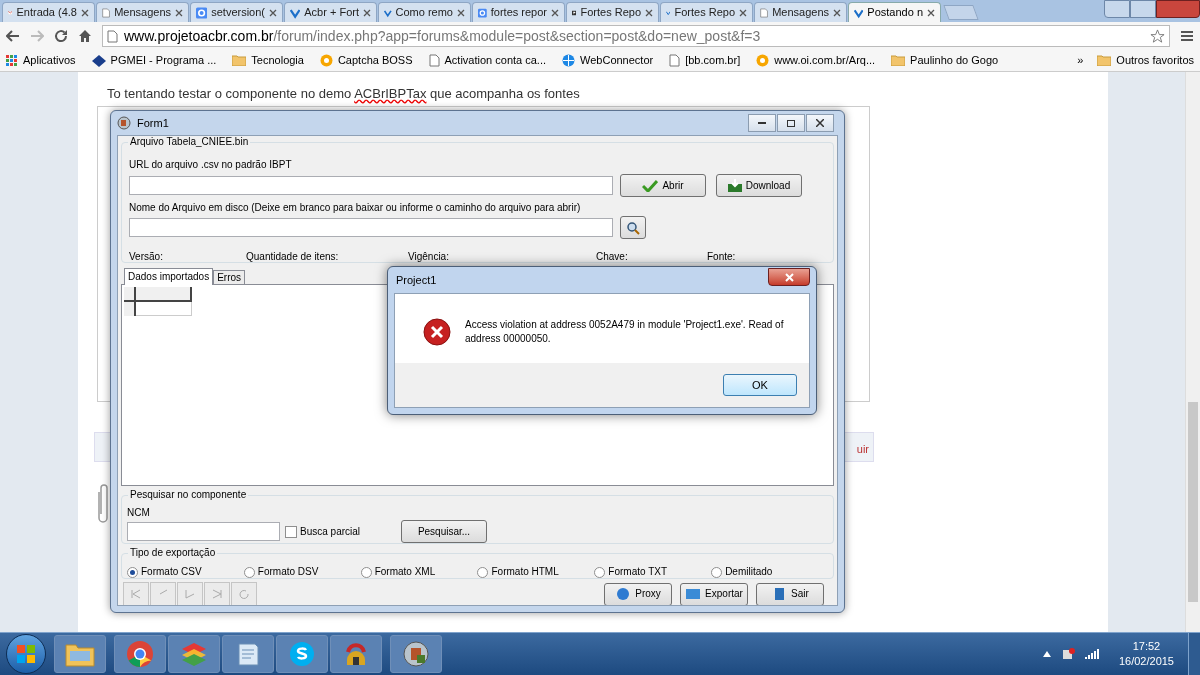 The image size is (1200, 675). I want to click on start-button, so click(26, 654).